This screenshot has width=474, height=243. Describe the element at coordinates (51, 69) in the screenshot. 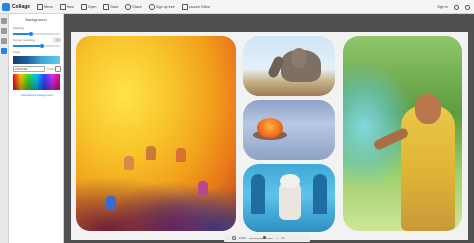

I see `color-opacity: 100%` at that location.